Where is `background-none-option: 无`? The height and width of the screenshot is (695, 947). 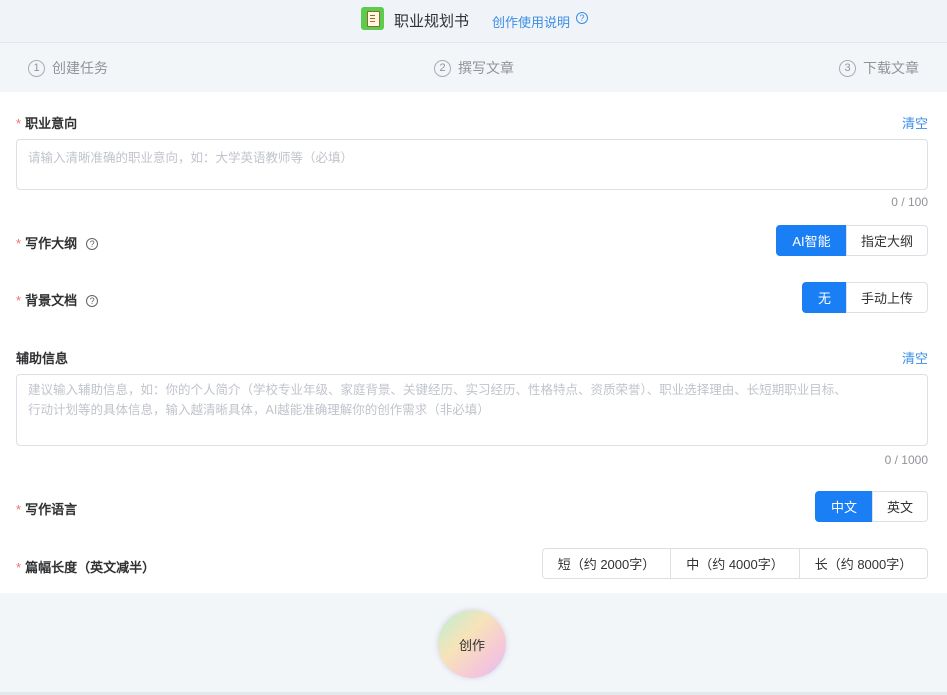 background-none-option: 无 is located at coordinates (824, 297).